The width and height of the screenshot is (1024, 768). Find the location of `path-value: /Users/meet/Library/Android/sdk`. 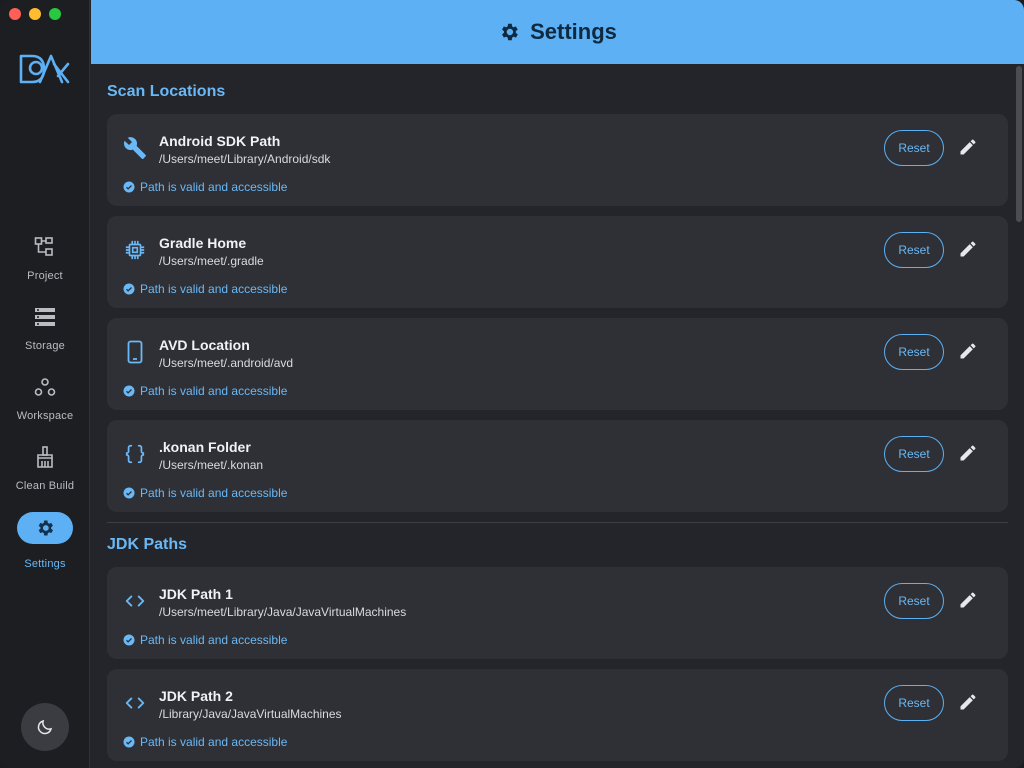

path-value: /Users/meet/Library/Android/sdk is located at coordinates (245, 159).